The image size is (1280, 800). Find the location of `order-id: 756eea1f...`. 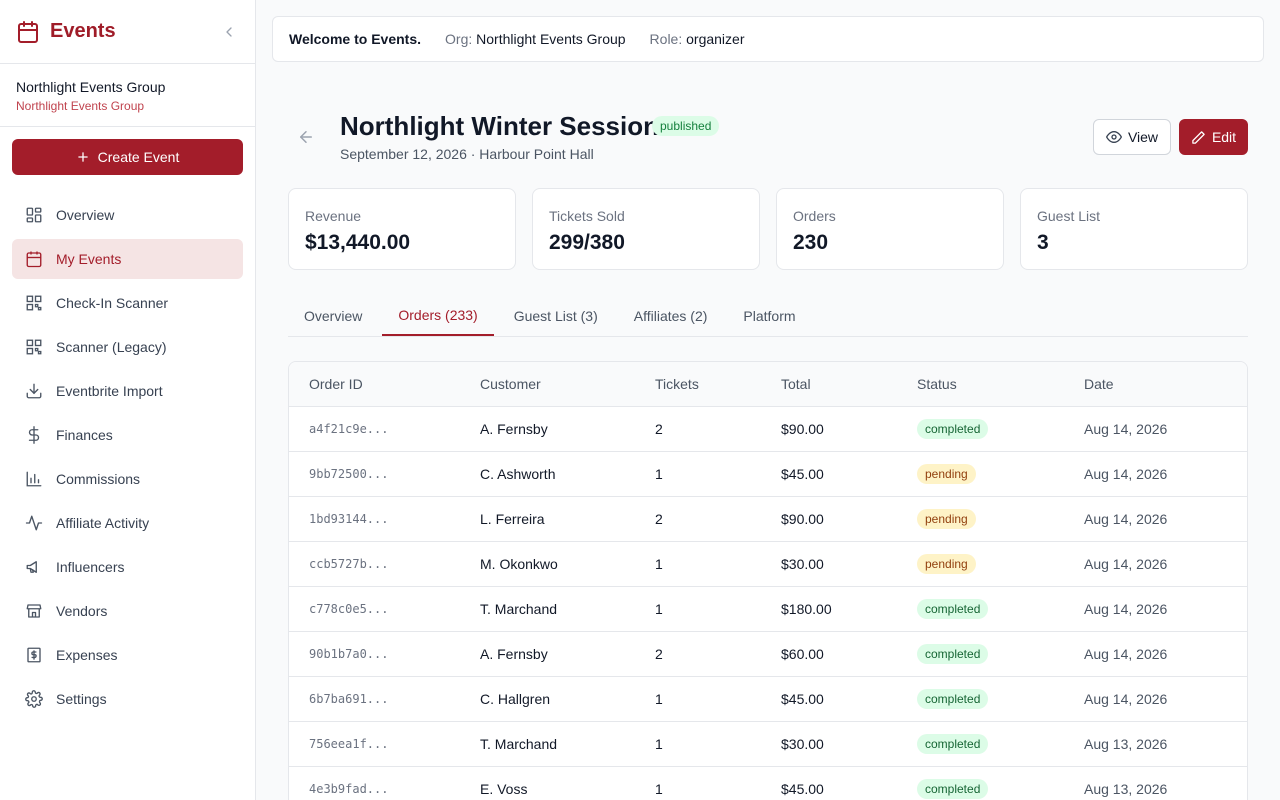

order-id: 756eea1f... is located at coordinates (349, 743).